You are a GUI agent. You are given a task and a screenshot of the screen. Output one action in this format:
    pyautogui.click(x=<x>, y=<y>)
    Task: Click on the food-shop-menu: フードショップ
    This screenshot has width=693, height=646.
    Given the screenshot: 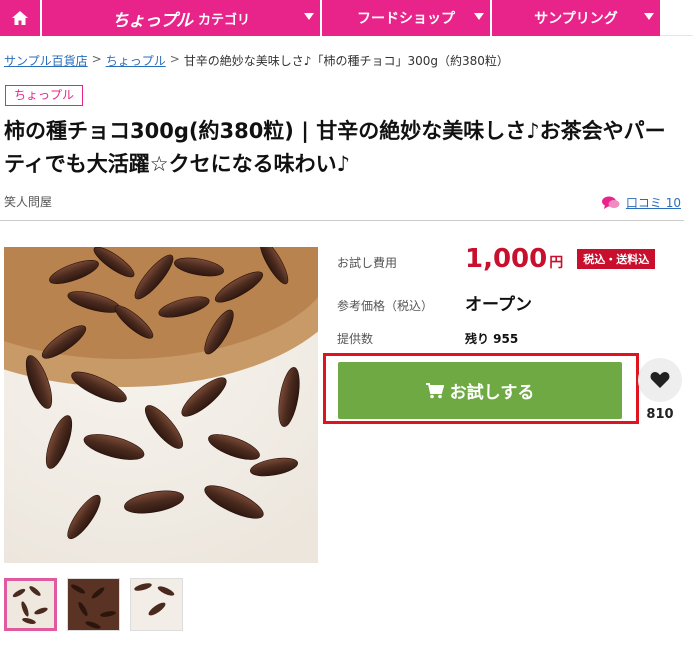 What is the action you would take?
    pyautogui.click(x=407, y=18)
    